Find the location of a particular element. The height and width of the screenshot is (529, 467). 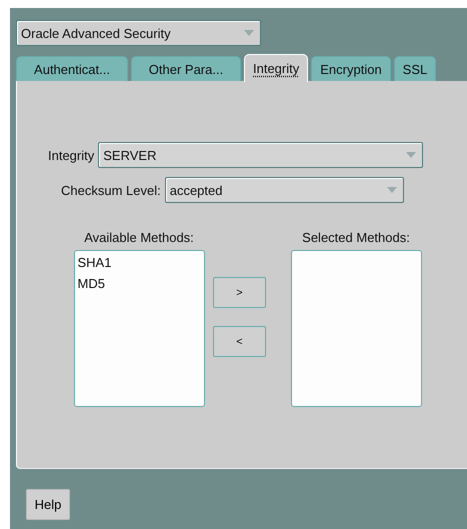

move-button: > is located at coordinates (239, 292).